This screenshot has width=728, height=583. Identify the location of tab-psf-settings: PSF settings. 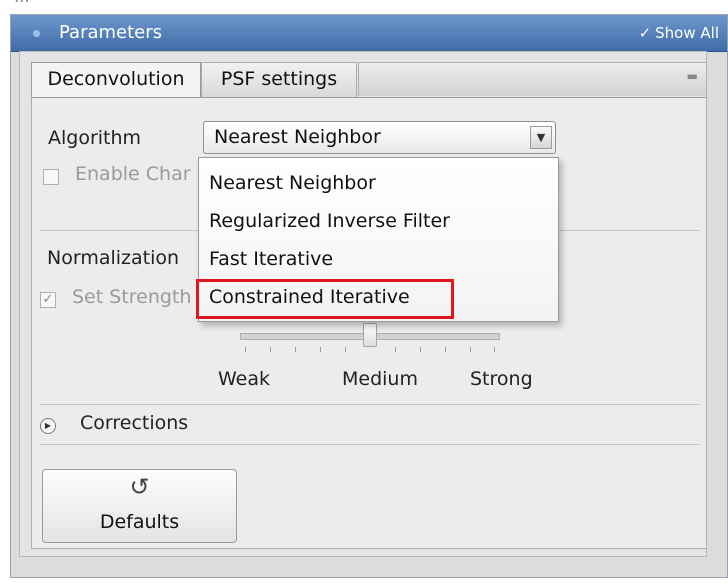
(279, 79).